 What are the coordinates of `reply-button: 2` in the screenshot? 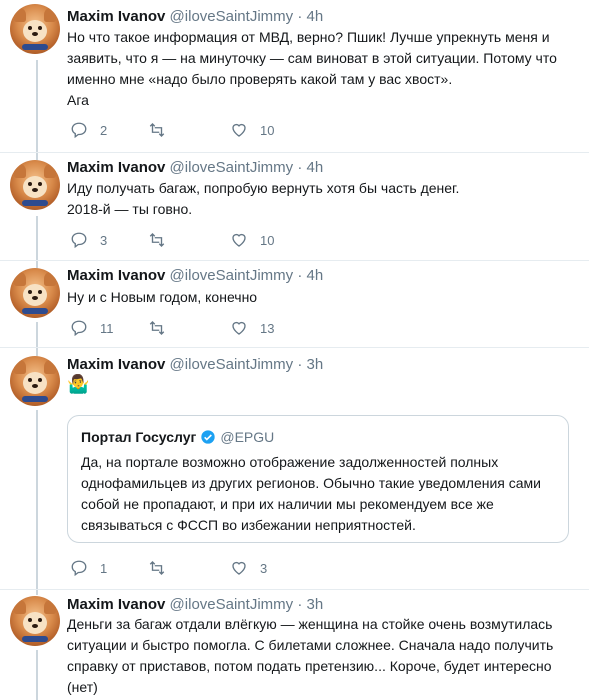 It's located at (88, 130).